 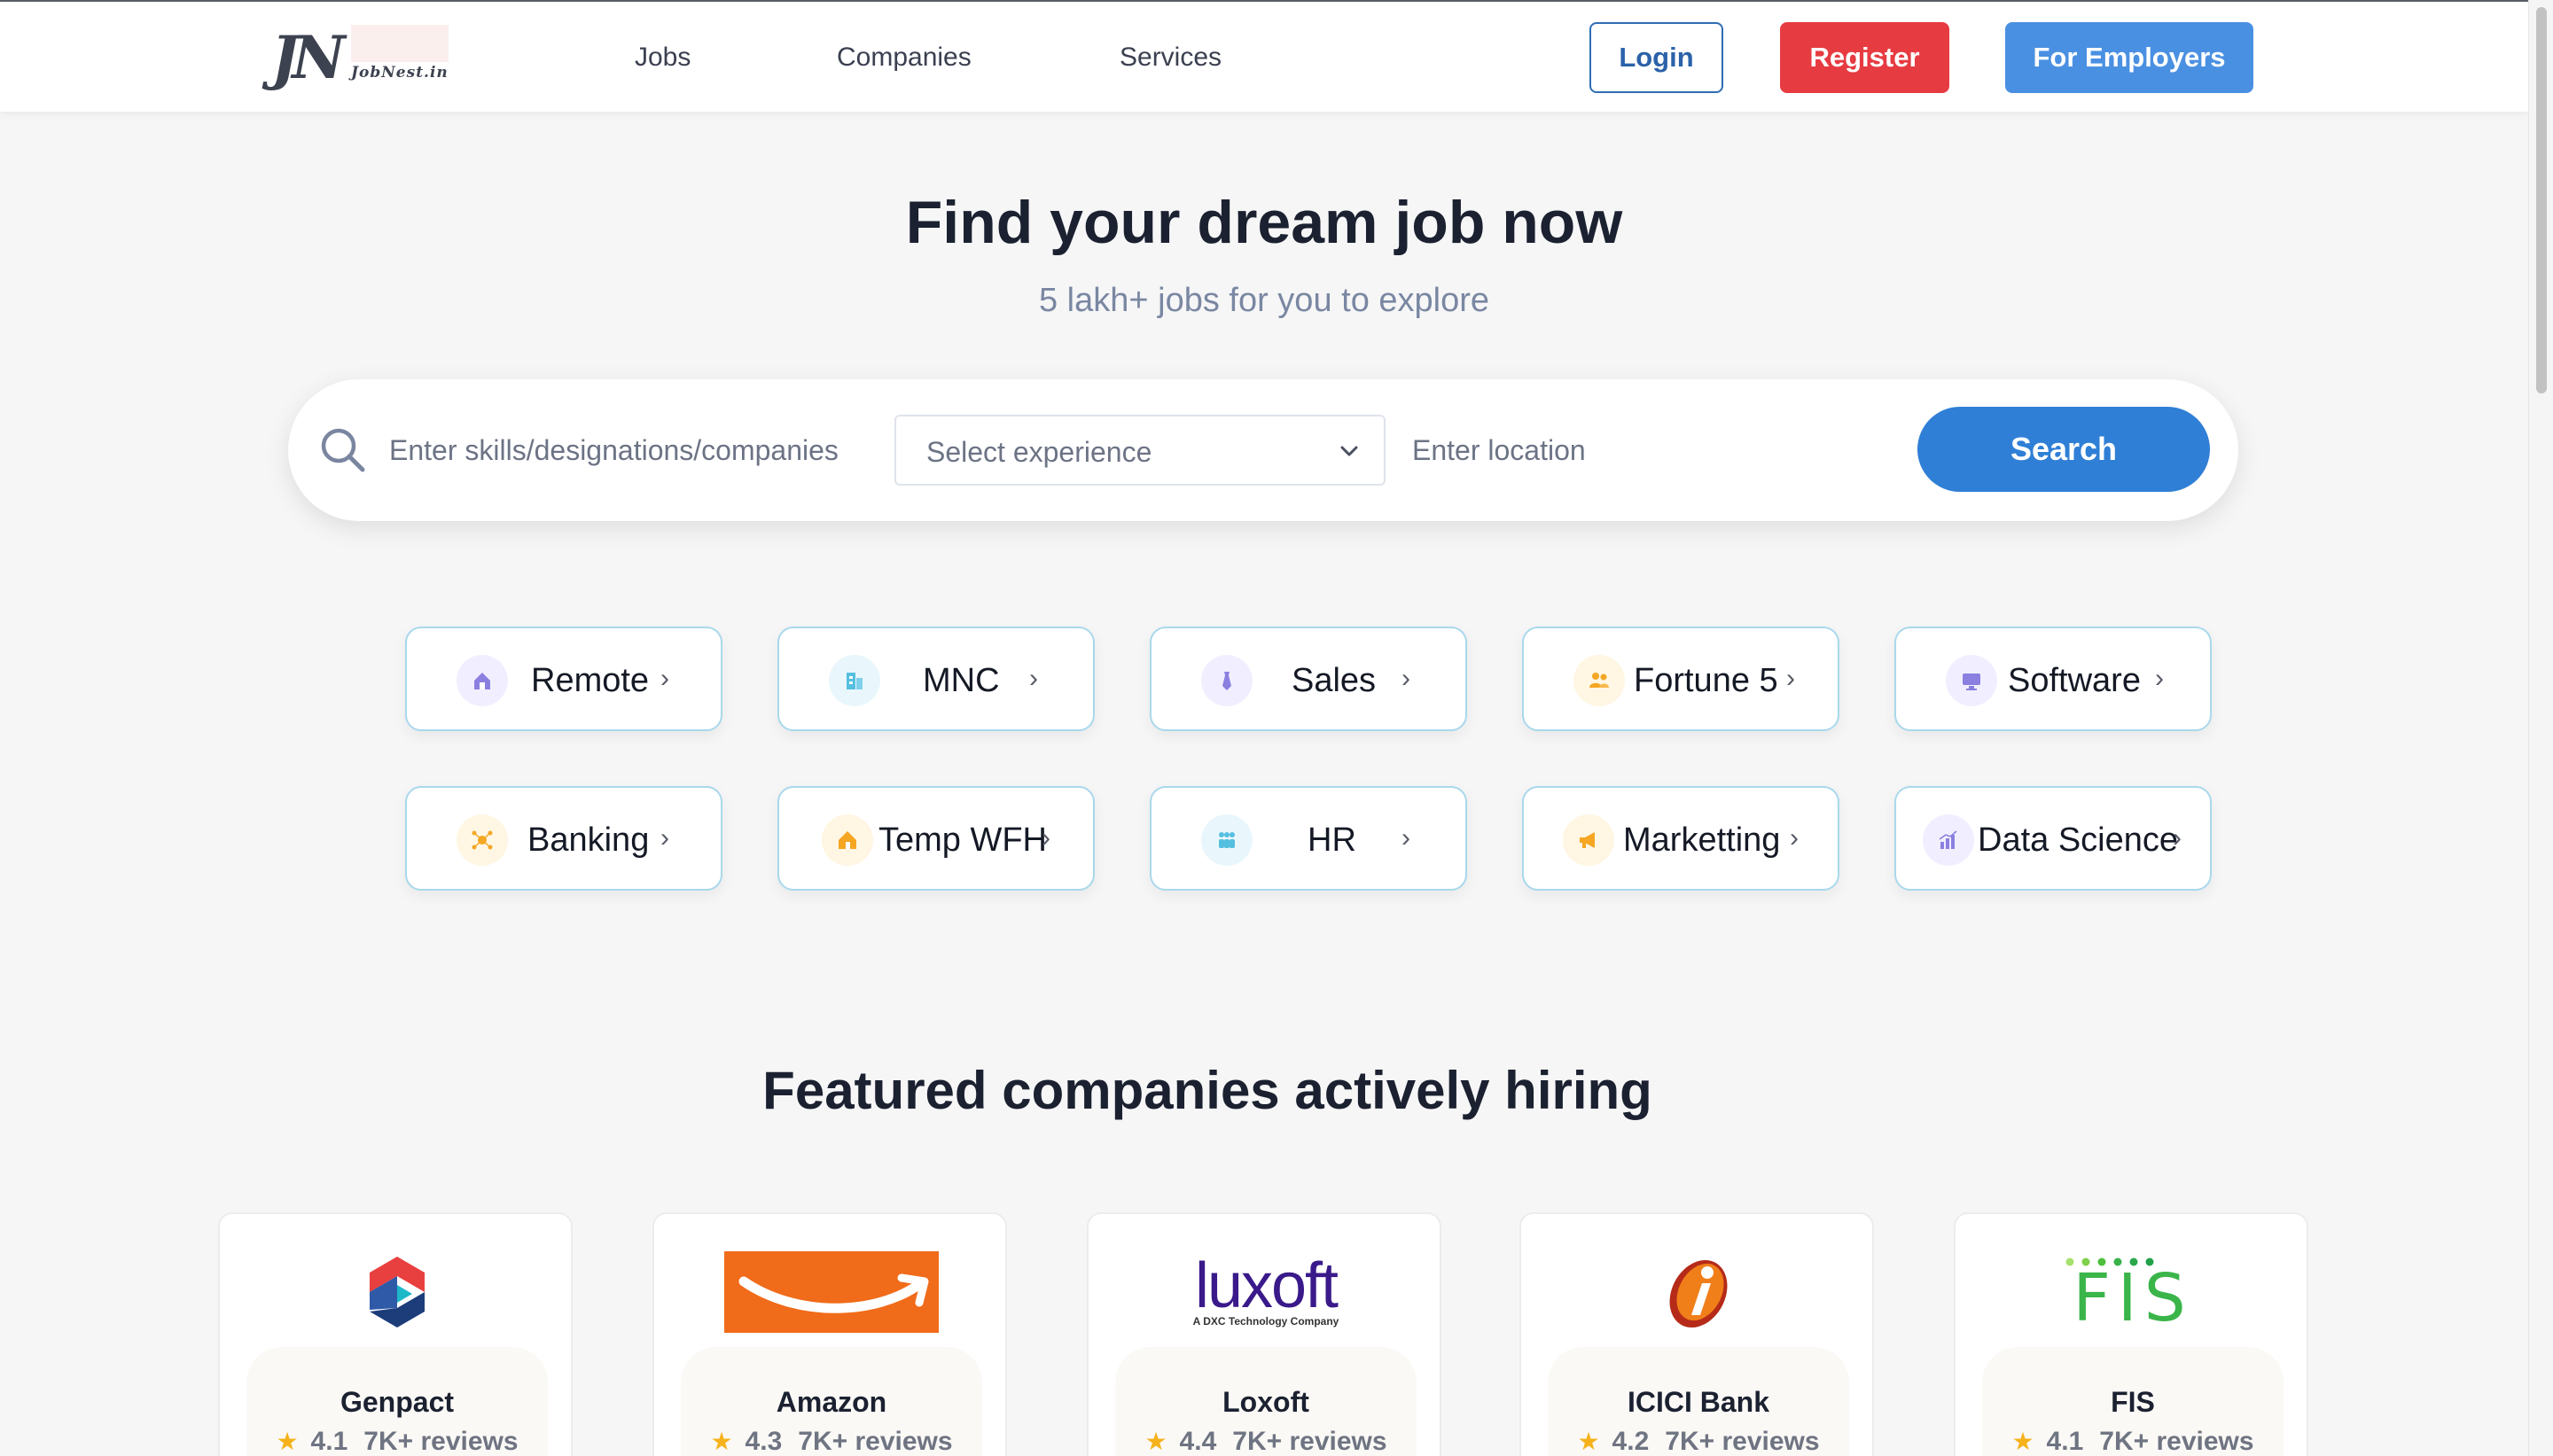 I want to click on luxoft-wordmark: luxoft, so click(x=1267, y=1285).